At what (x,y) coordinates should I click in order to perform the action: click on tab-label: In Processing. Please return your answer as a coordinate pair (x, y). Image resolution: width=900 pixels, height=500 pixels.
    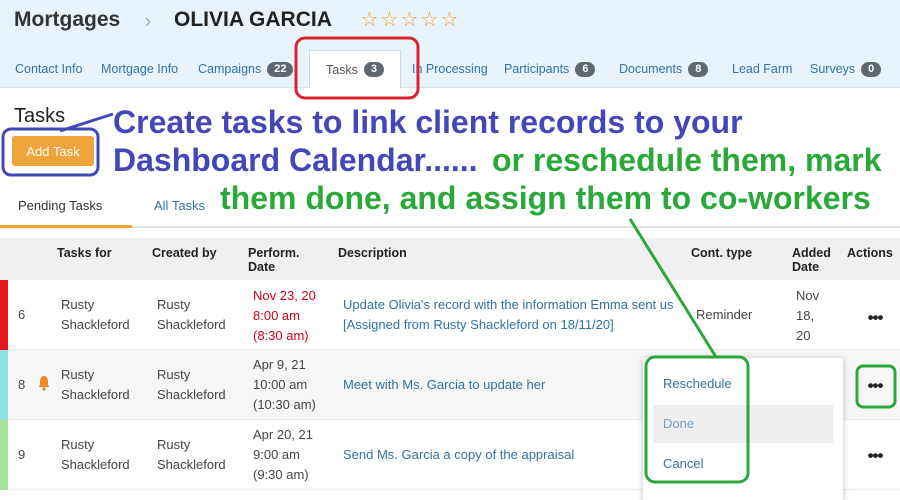
    Looking at the image, I should click on (450, 69).